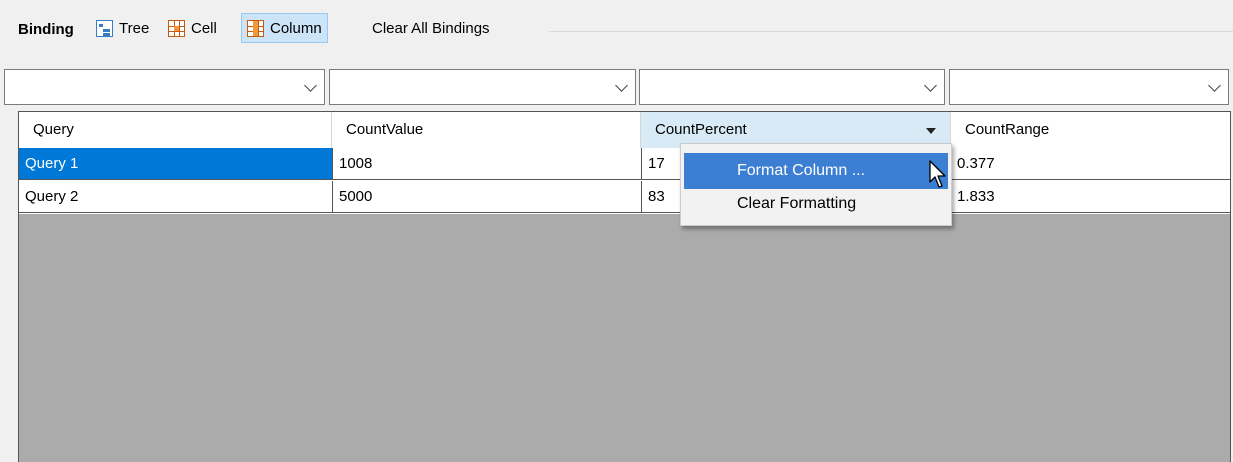 Image resolution: width=1233 pixels, height=462 pixels. Describe the element at coordinates (46, 29) in the screenshot. I see `binding-label: Binding` at that location.